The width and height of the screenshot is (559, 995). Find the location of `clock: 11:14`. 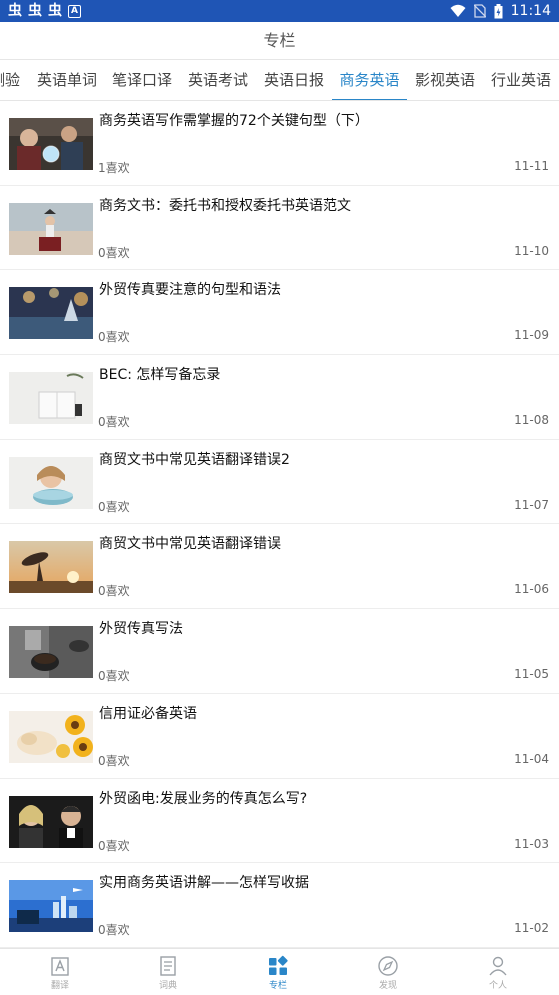

clock: 11:14 is located at coordinates (530, 11).